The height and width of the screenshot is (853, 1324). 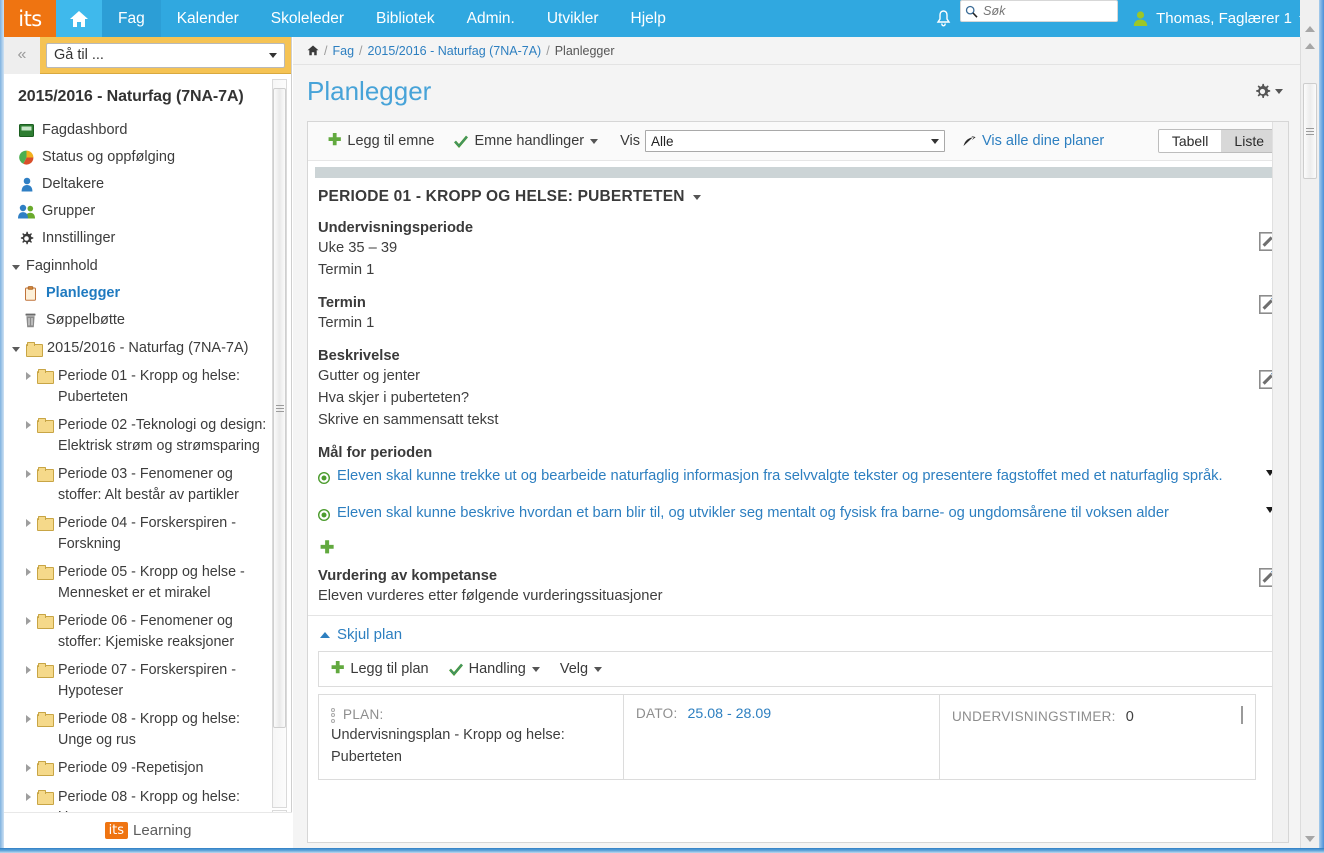 What do you see at coordinates (1225, 18) in the screenshot?
I see `user-menu: Thomas, Faglærer 1` at bounding box center [1225, 18].